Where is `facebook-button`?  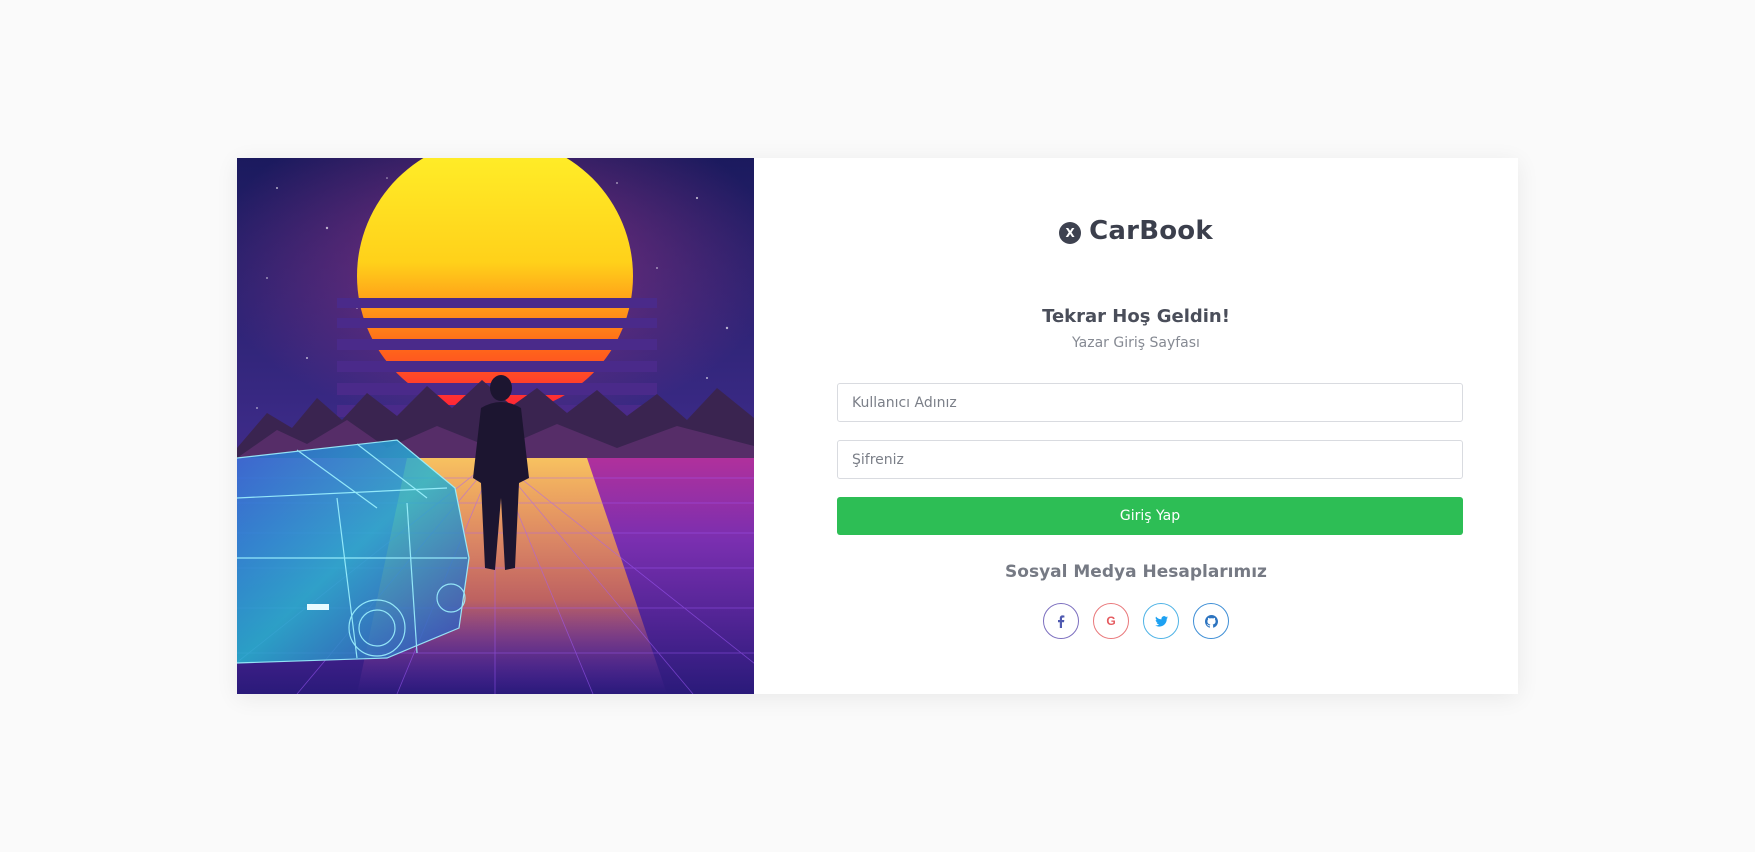
facebook-button is located at coordinates (1061, 621).